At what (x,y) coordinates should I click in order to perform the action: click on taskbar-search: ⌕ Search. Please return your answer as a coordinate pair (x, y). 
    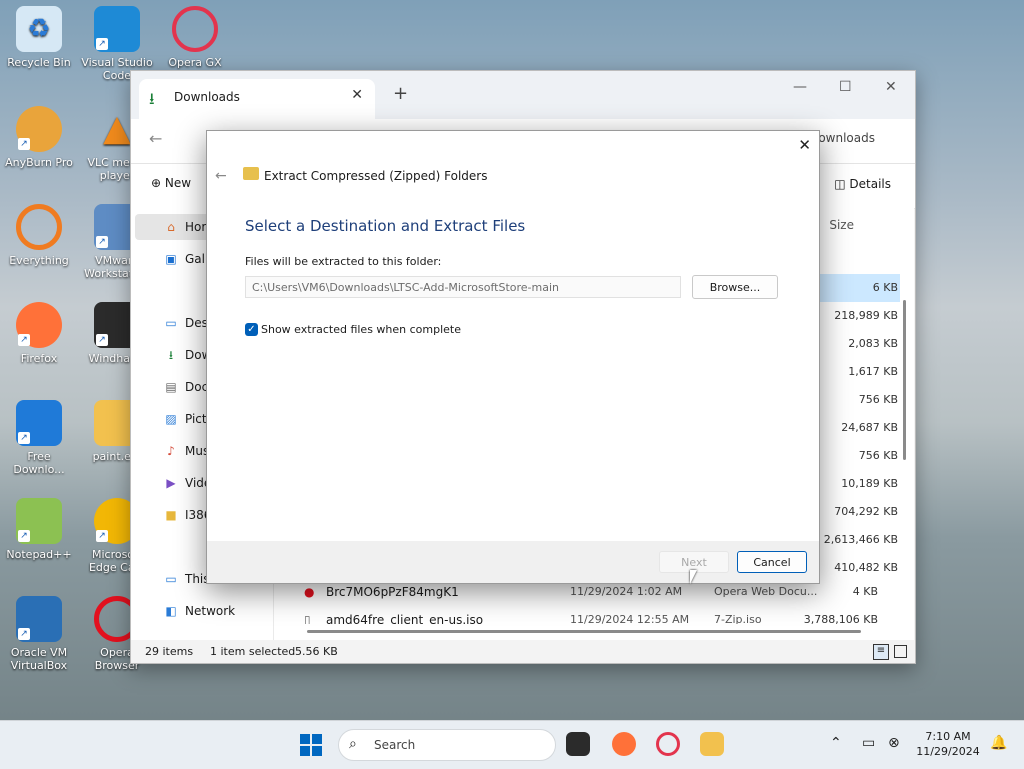
    Looking at the image, I should click on (447, 745).